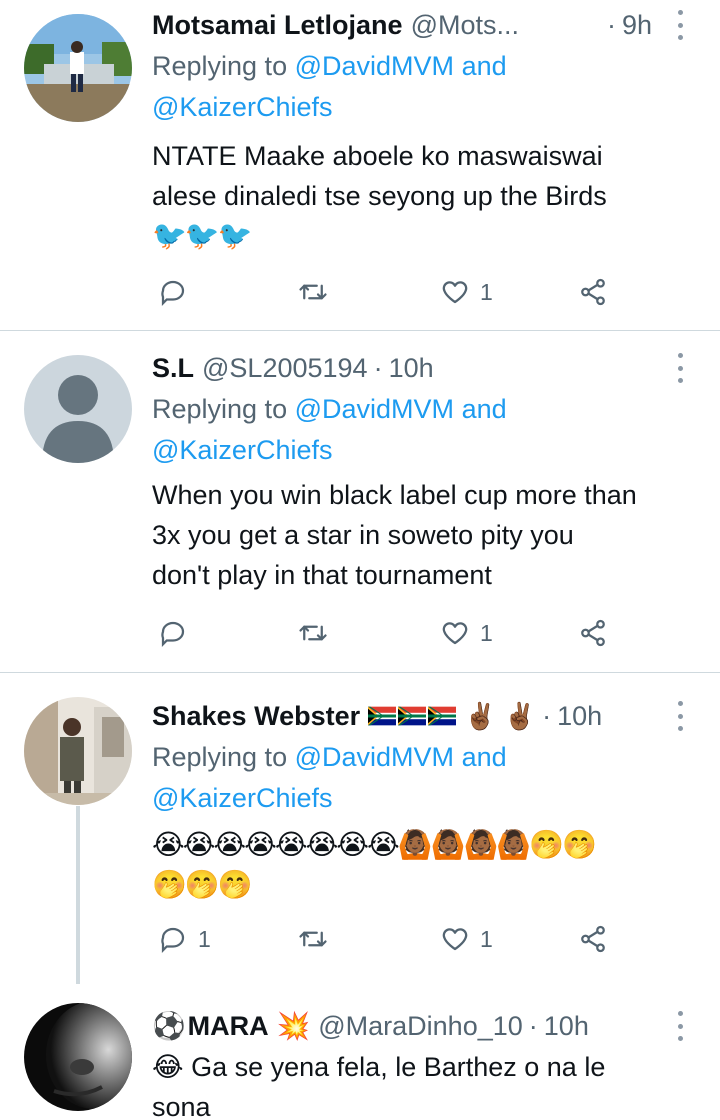  Describe the element at coordinates (363, 535) in the screenshot. I see `tweet-text-line: 3x you get a star in soweto pity you` at that location.